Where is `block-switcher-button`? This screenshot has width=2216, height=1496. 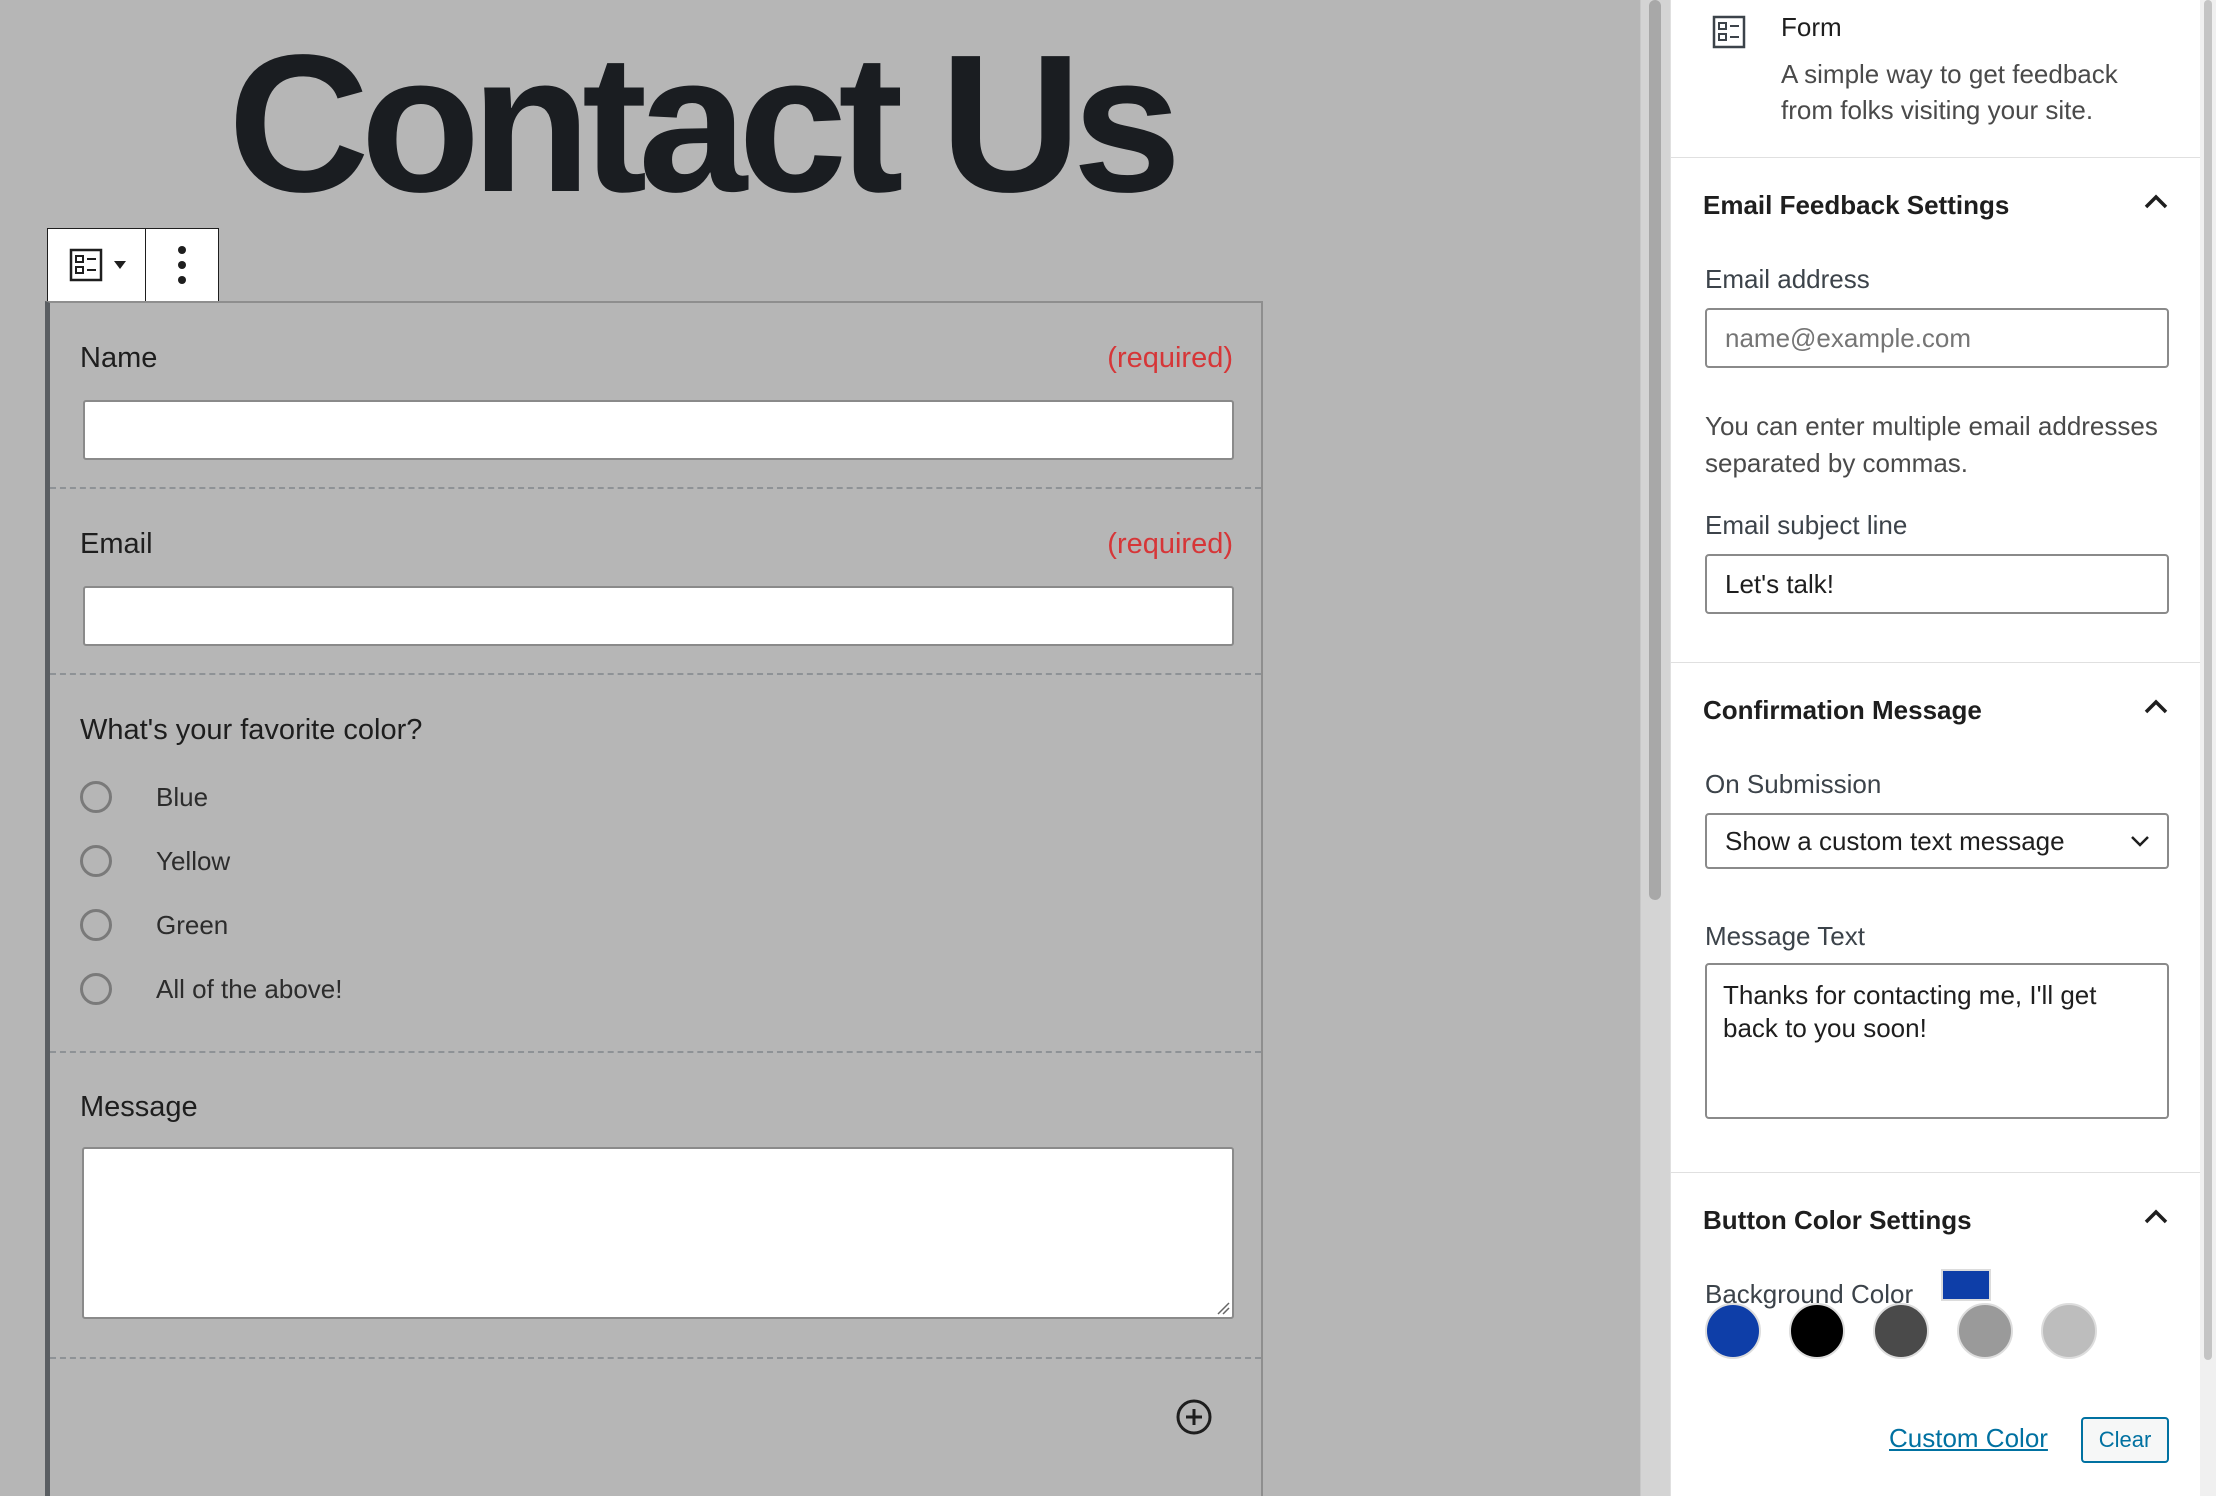
block-switcher-button is located at coordinates (97, 265).